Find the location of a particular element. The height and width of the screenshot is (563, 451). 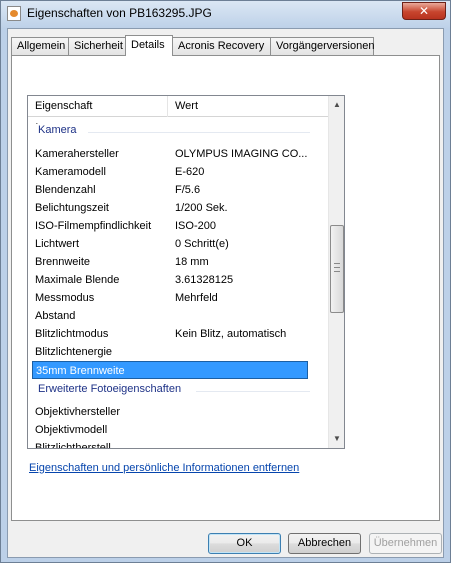

list-item: Blitzlichtenergie is located at coordinates (170, 352).